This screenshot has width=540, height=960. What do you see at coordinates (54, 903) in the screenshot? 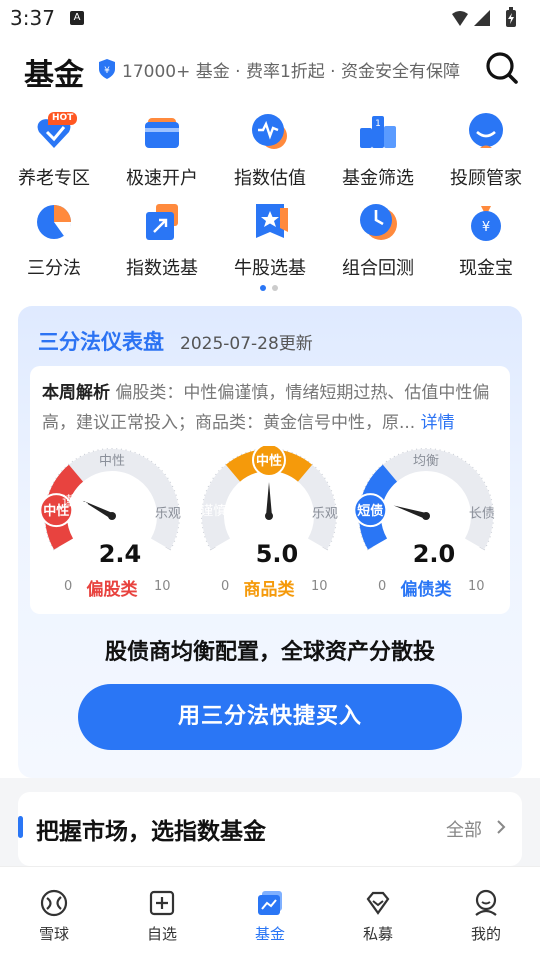
I see `snowball-icon` at bounding box center [54, 903].